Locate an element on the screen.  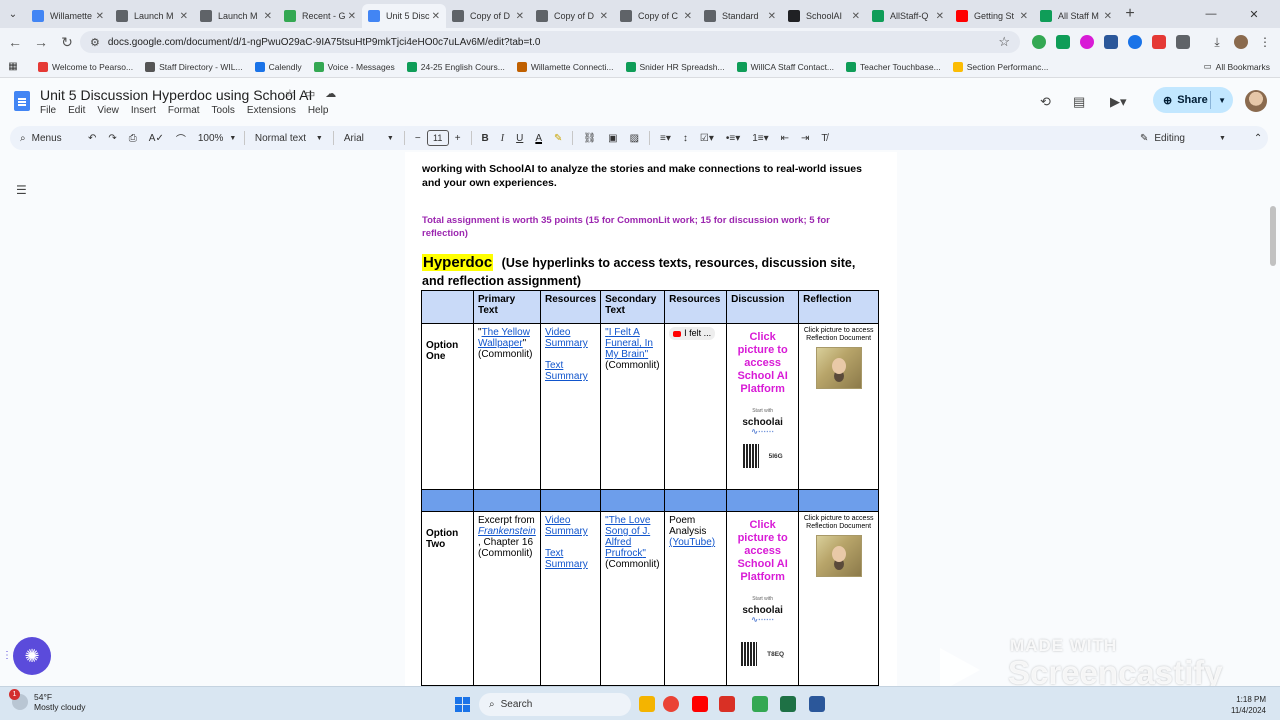
collapse-menus-icon: ⌃ is located at coordinates (1258, 138).